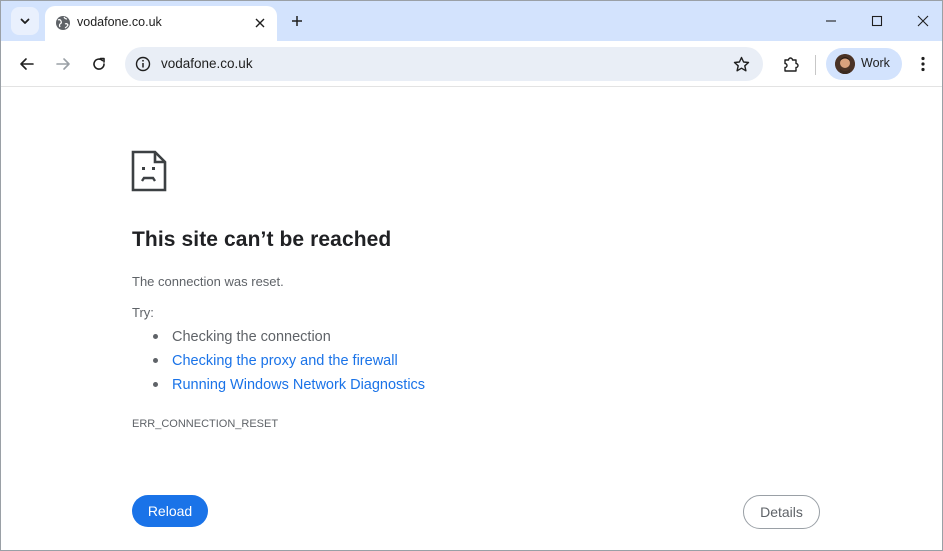 Image resolution: width=943 pixels, height=551 pixels. Describe the element at coordinates (471, 21) in the screenshot. I see `tab-strip: vodafone.co.uk` at that location.